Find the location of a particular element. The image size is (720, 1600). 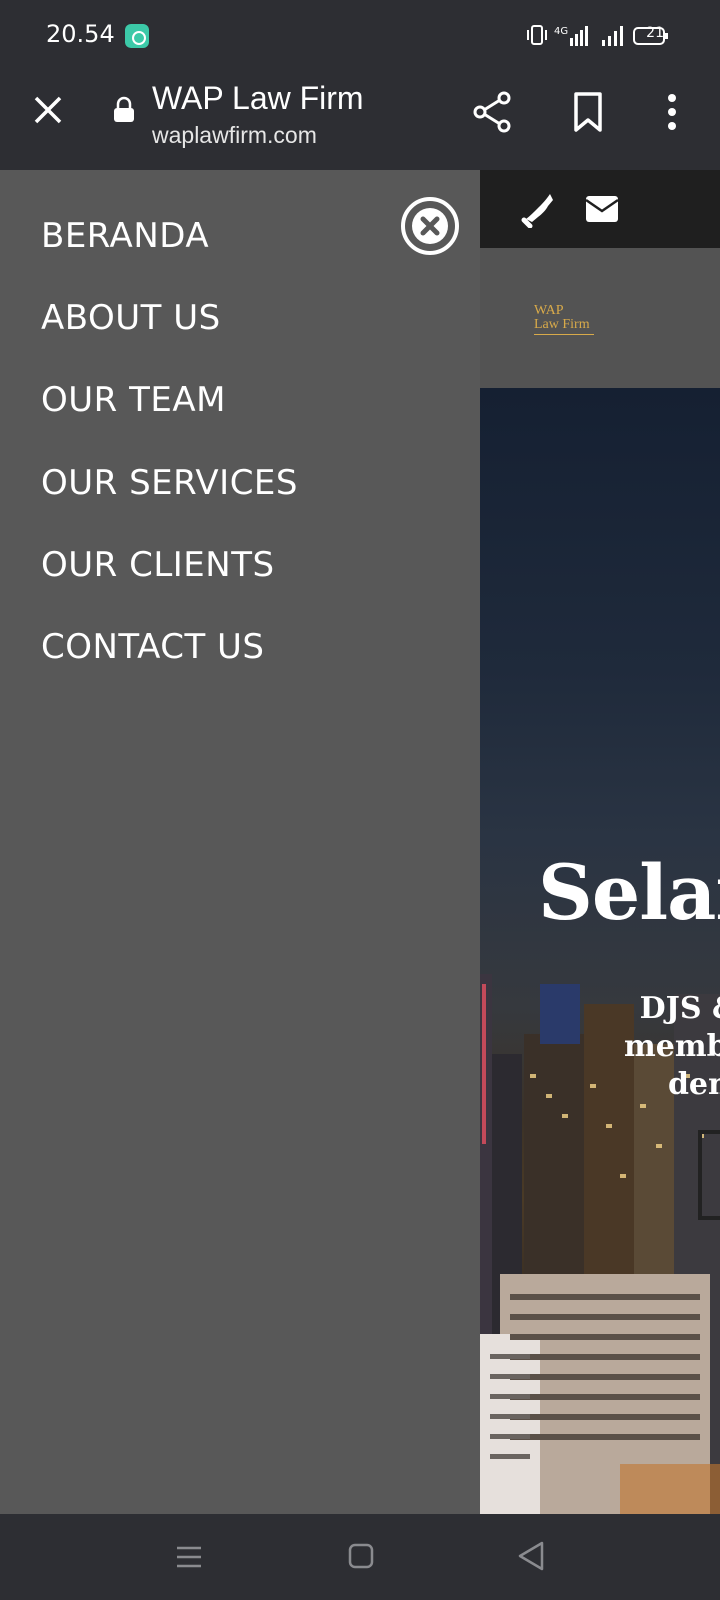

hero-title: Selan is located at coordinates (629, 892).